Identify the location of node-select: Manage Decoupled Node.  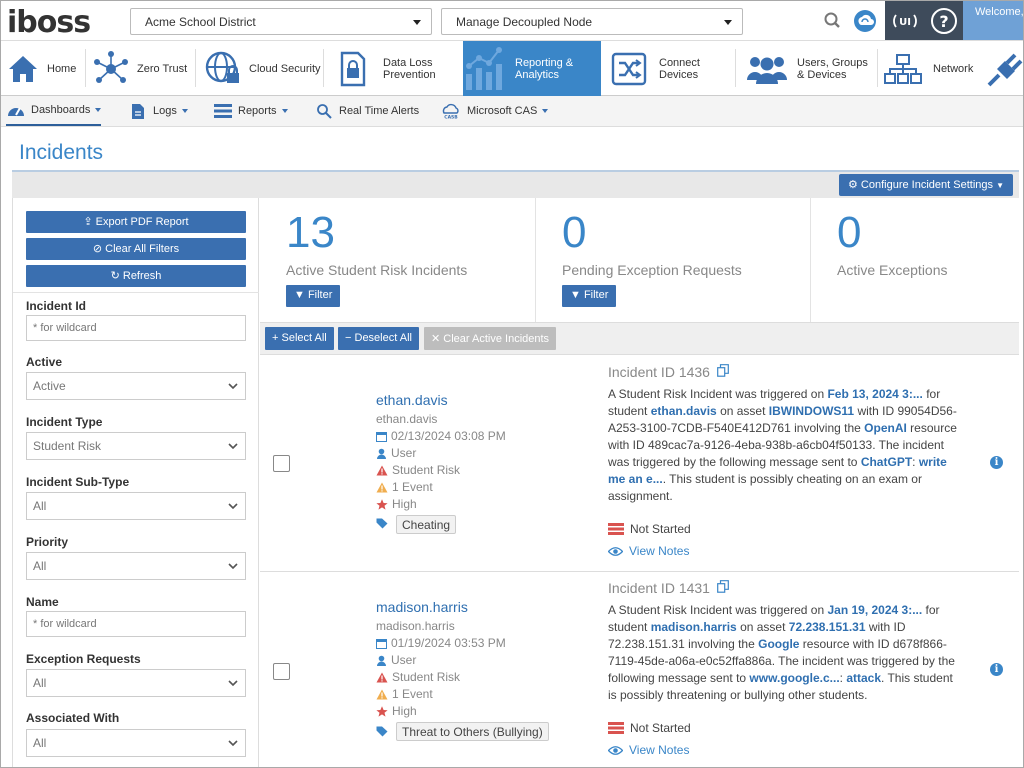
(592, 21).